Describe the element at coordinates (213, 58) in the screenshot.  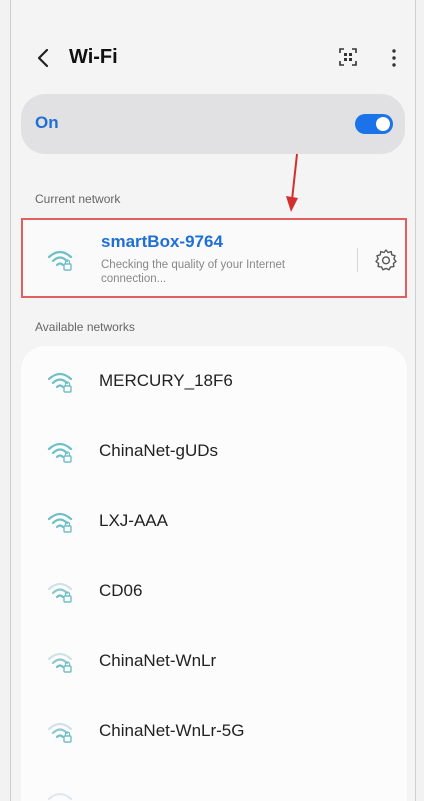
I see `app-bar: Wi-Fi` at that location.